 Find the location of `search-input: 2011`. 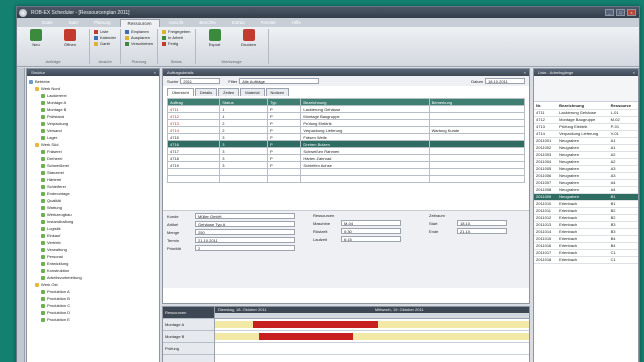

search-input: 2011 is located at coordinates (200, 81).